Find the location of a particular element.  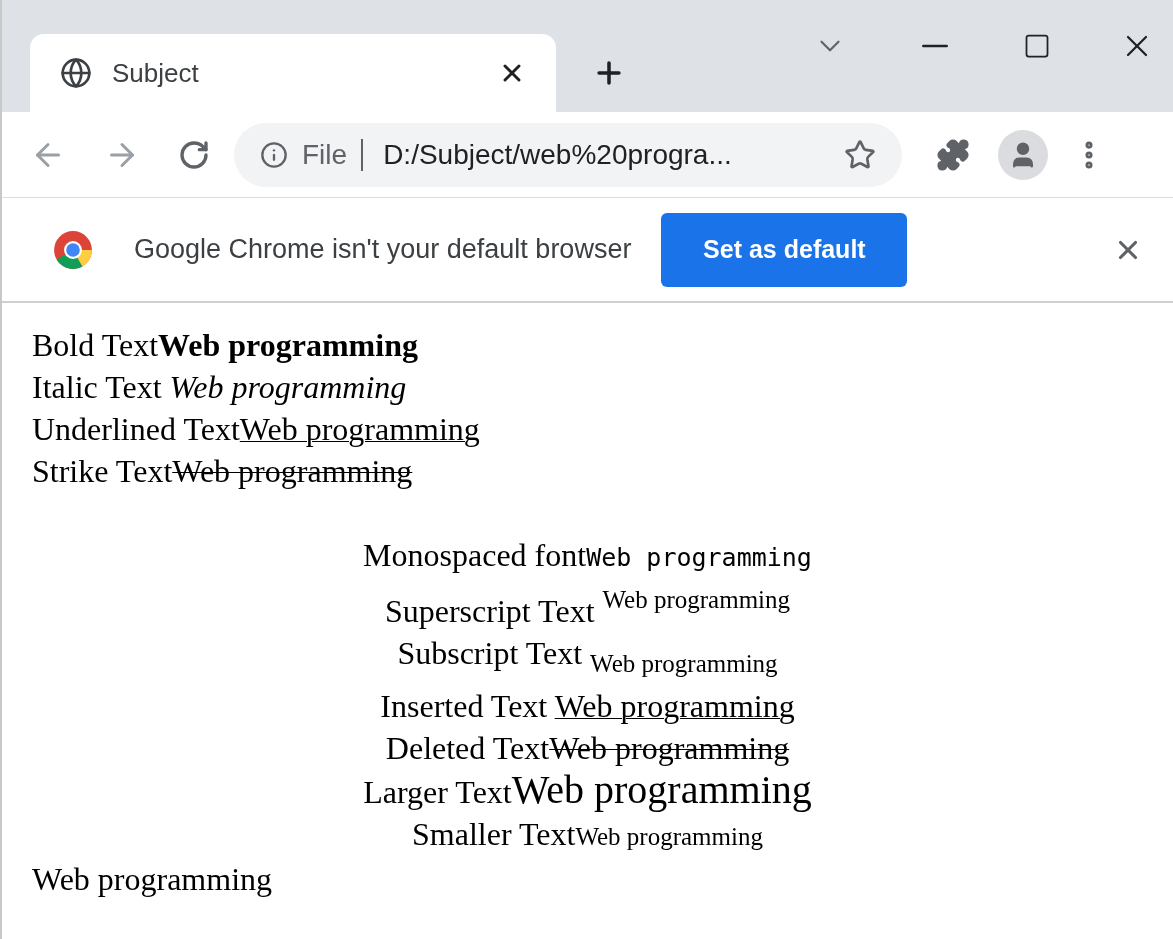

profile-avatar is located at coordinates (1023, 154).